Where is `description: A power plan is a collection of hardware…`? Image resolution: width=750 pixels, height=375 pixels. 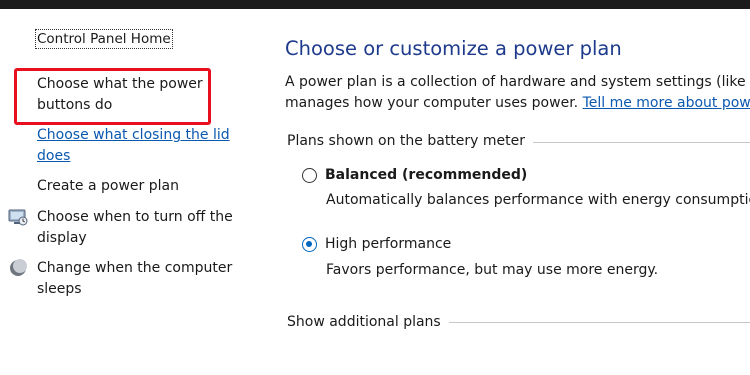 description: A power plan is a collection of hardware… is located at coordinates (517, 93).